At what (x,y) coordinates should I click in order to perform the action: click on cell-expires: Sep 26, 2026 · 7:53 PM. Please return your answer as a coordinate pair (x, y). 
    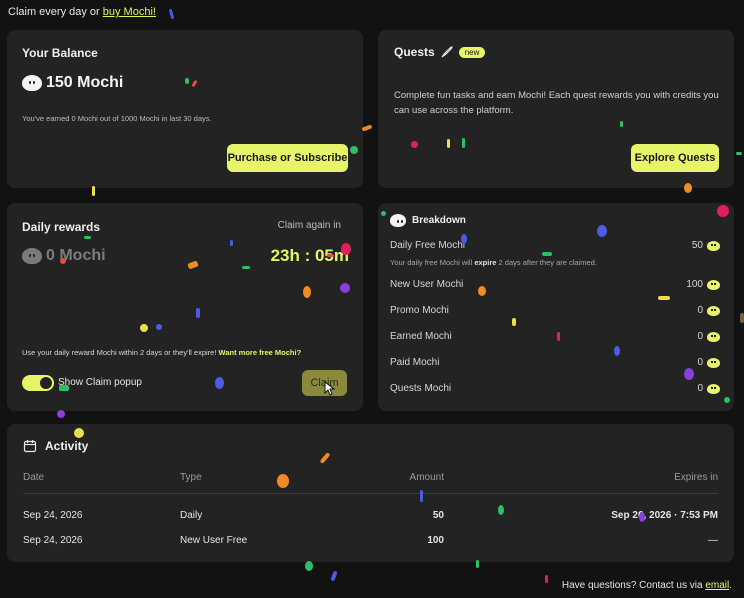
    Looking at the image, I should click on (664, 515).